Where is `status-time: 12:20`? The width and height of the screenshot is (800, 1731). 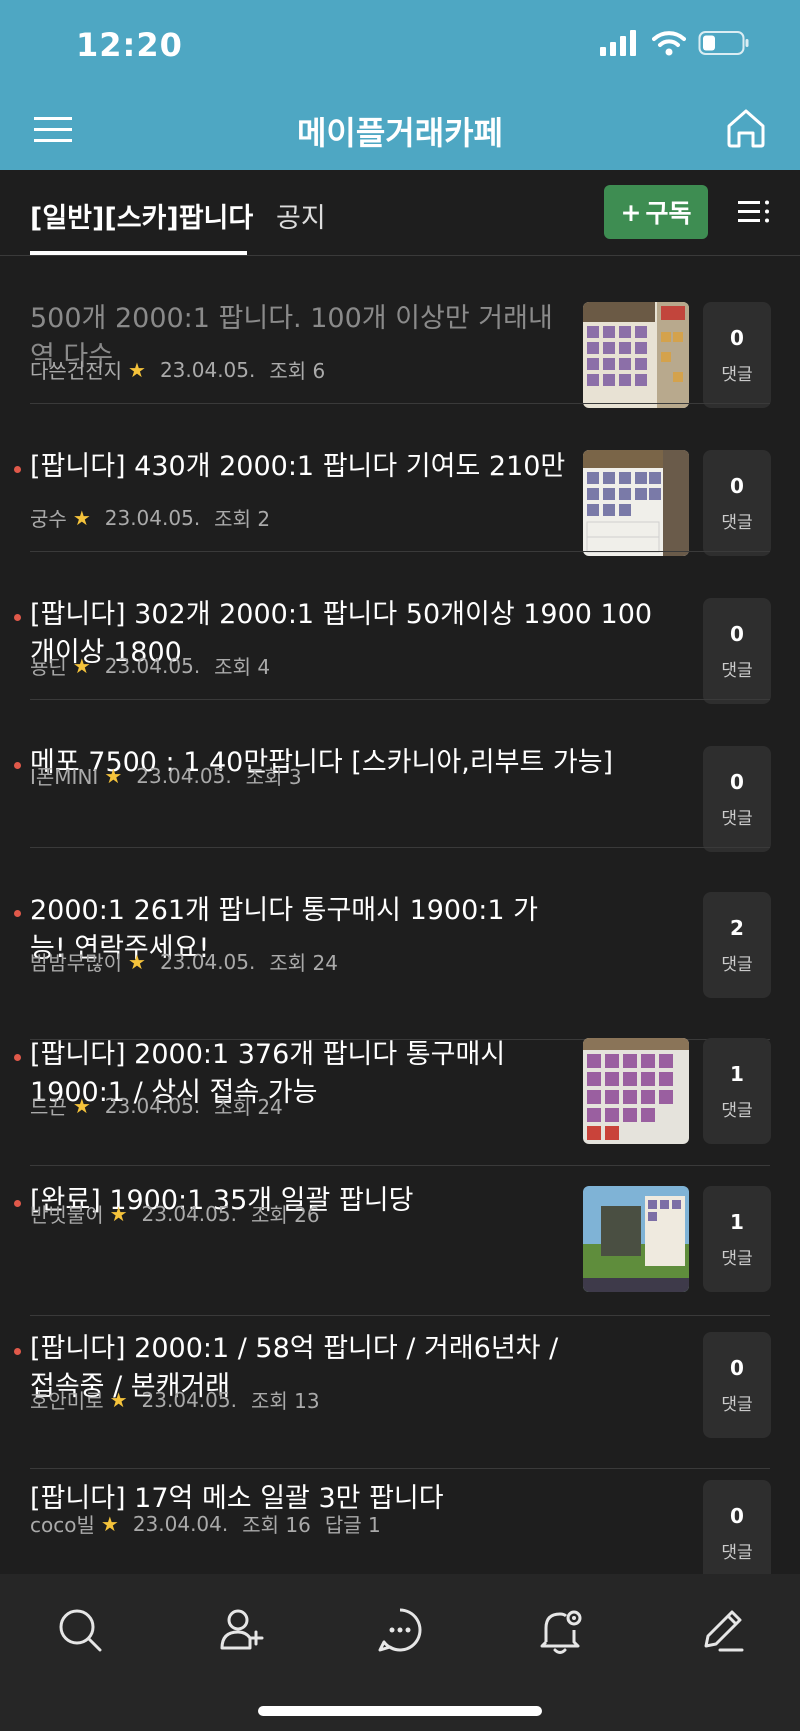 status-time: 12:20 is located at coordinates (129, 45).